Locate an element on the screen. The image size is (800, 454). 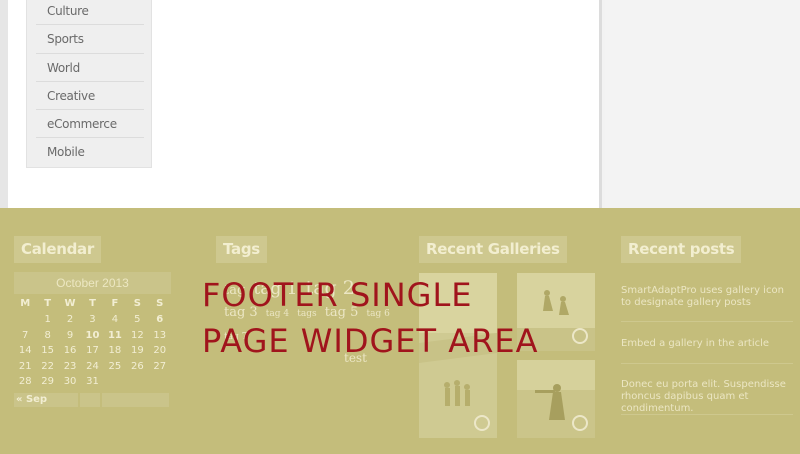
calendar-day: 23 is located at coordinates (70, 366).